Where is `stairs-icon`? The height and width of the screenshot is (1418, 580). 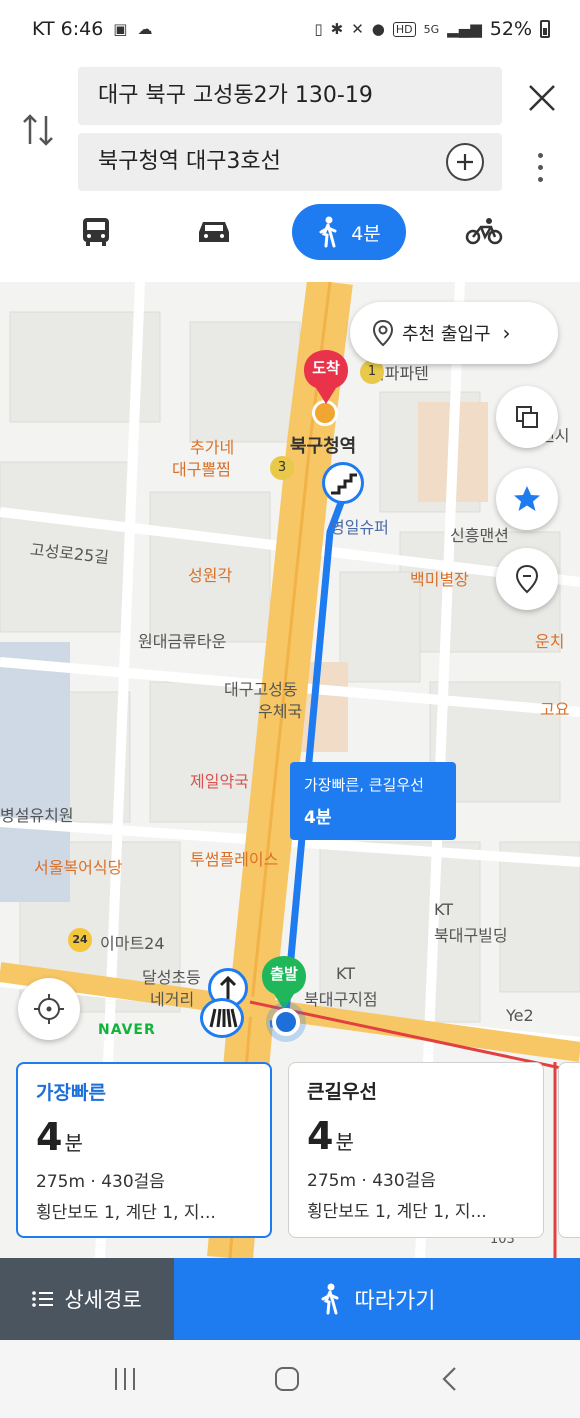
stairs-icon is located at coordinates (343, 483).